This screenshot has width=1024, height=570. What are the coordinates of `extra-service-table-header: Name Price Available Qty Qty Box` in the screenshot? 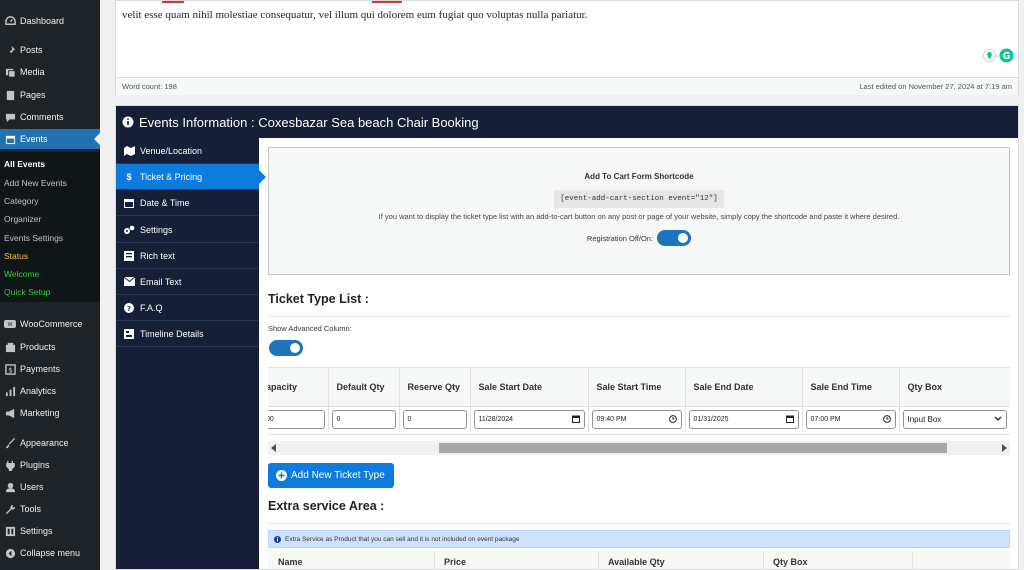 It's located at (639, 560).